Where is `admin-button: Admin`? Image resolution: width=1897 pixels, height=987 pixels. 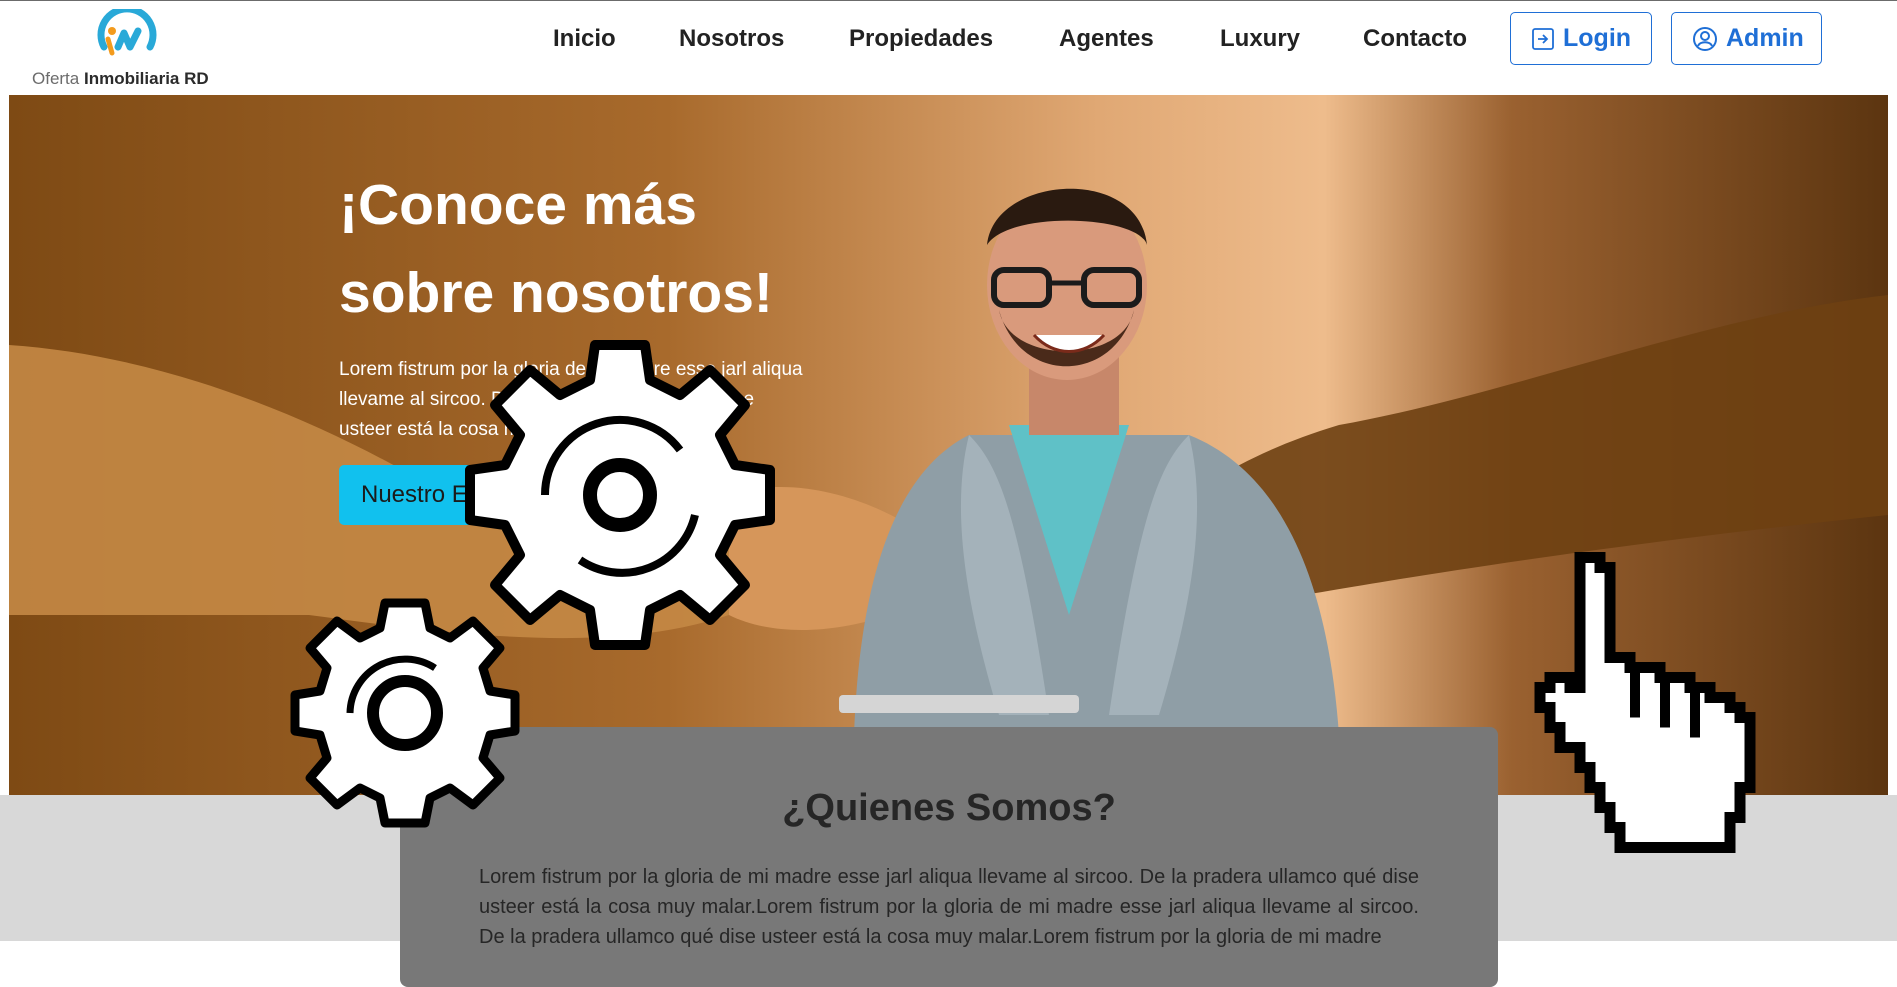
admin-button: Admin is located at coordinates (1746, 38).